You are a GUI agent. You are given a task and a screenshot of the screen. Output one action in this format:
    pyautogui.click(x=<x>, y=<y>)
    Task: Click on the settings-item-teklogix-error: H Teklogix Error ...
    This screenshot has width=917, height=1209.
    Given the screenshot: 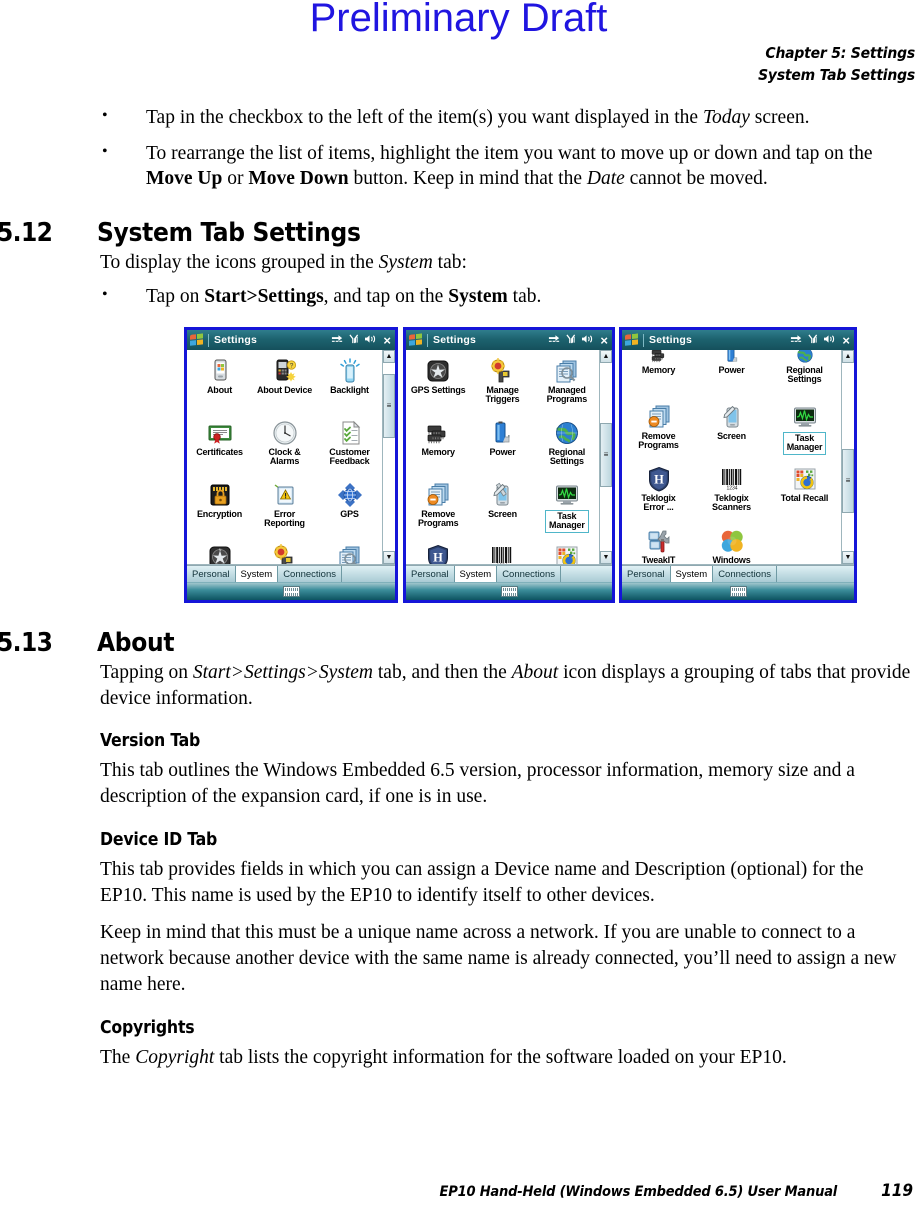 What is the action you would take?
    pyautogui.click(x=658, y=495)
    